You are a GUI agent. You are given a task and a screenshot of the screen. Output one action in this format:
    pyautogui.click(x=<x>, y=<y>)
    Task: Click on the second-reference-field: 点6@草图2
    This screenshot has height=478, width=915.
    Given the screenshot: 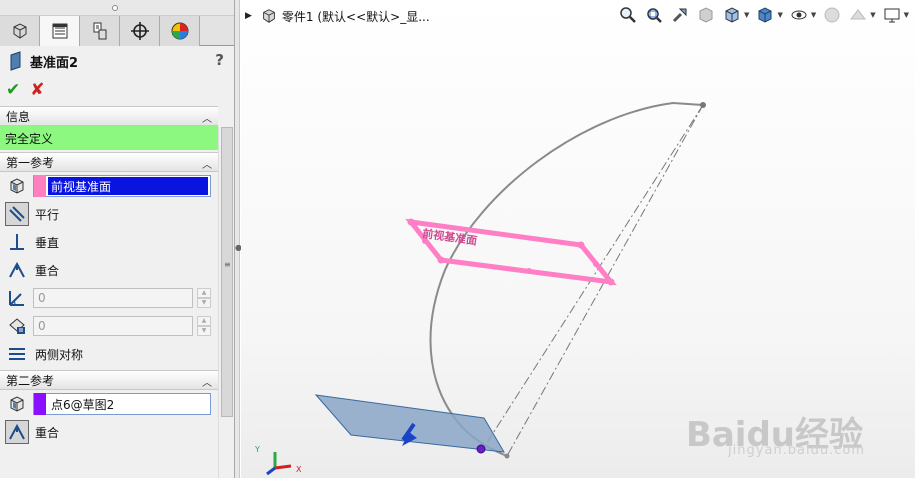 What is the action you would take?
    pyautogui.click(x=122, y=404)
    